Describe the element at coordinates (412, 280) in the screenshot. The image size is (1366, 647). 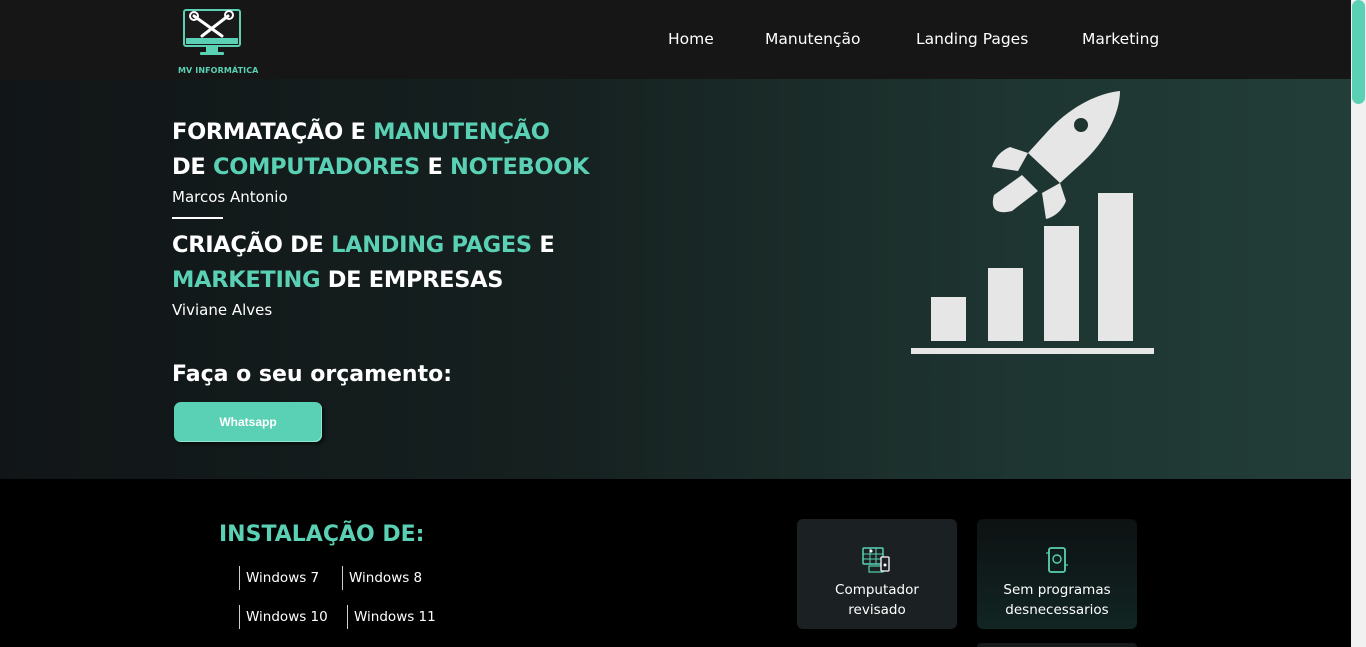
I see `hero-title-text: DE EMPRESAS` at that location.